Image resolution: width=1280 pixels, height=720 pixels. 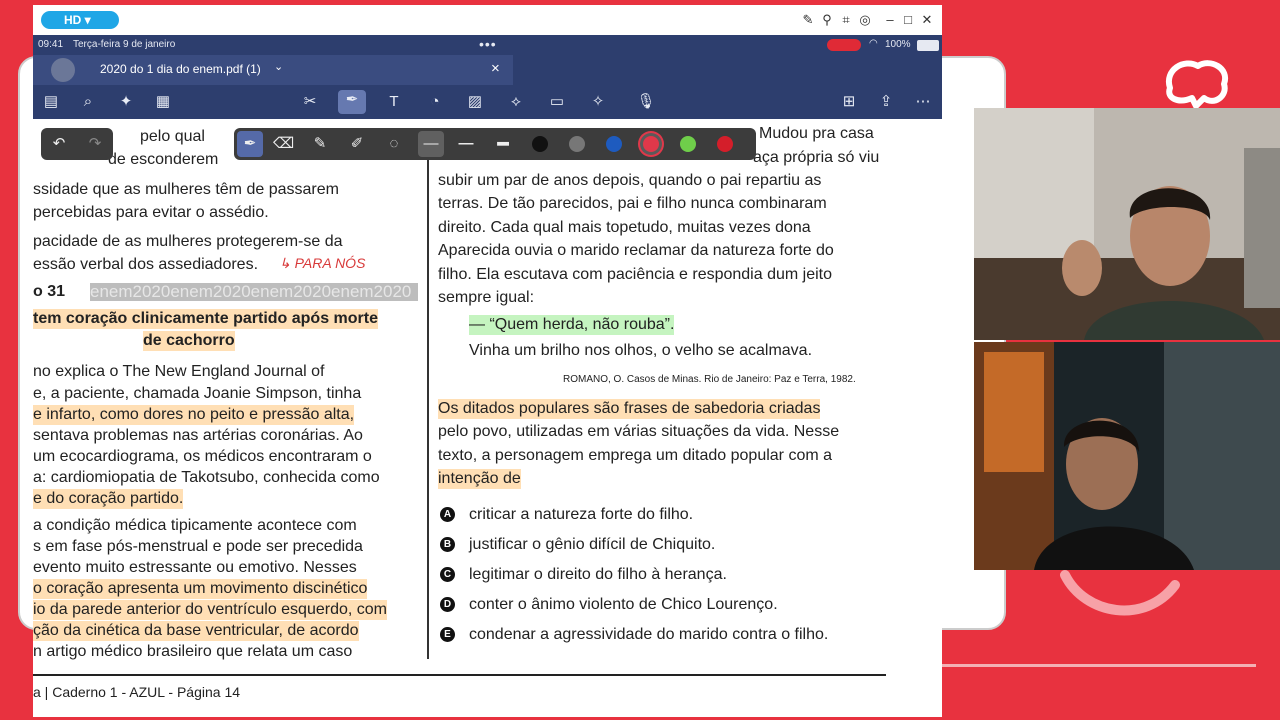 What do you see at coordinates (1197, 84) in the screenshot?
I see `brand-logo-icon` at bounding box center [1197, 84].